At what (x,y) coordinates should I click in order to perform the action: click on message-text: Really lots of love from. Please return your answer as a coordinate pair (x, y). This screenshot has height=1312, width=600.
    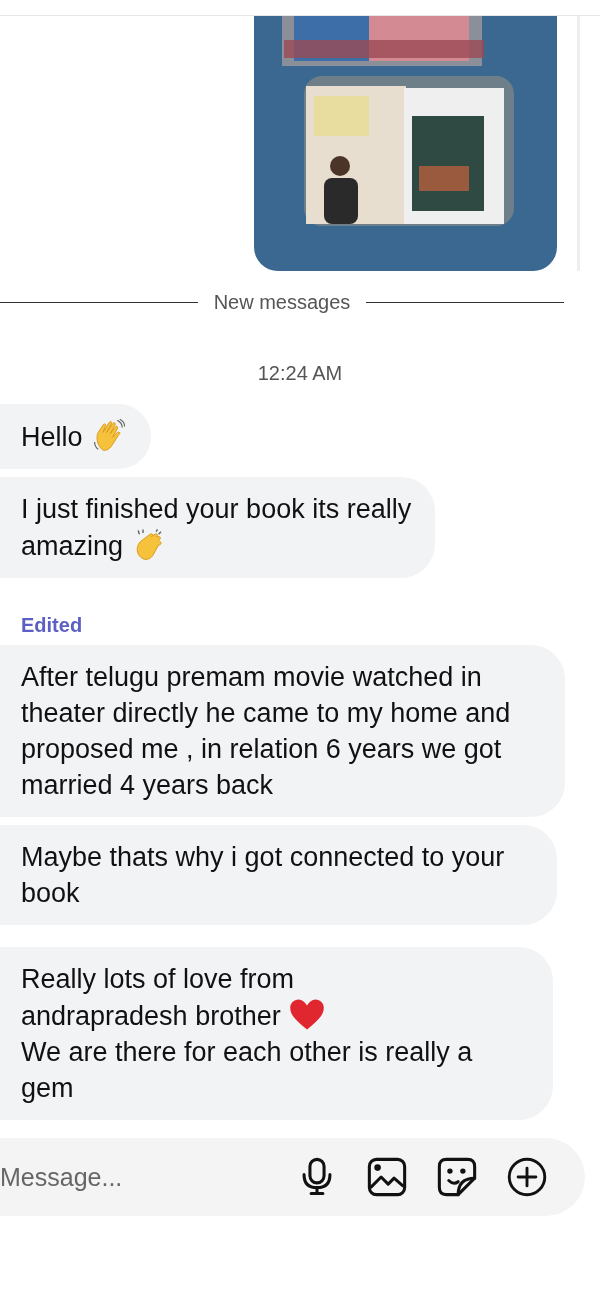
    Looking at the image, I should click on (158, 979).